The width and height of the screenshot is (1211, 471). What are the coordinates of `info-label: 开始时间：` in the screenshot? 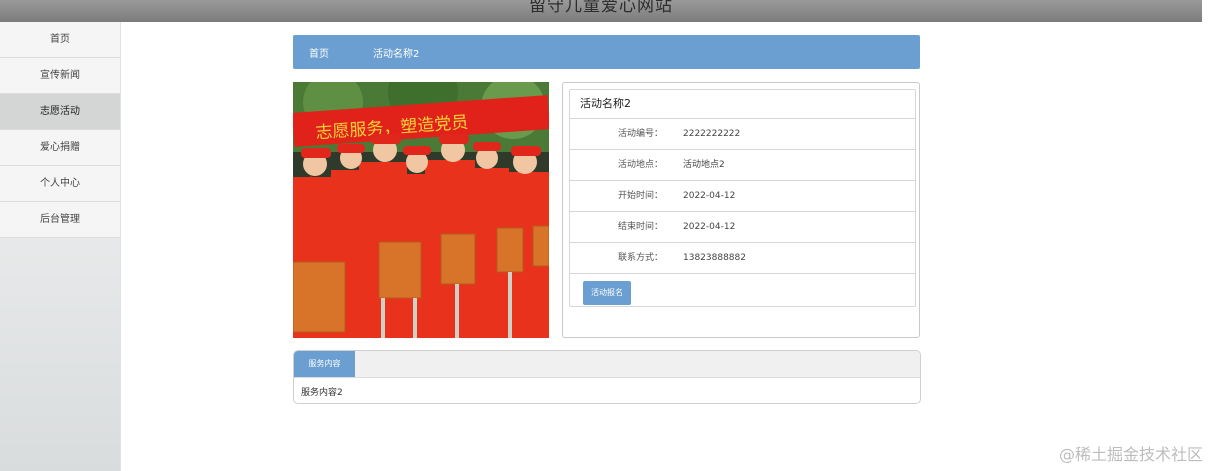 It's located at (640, 196).